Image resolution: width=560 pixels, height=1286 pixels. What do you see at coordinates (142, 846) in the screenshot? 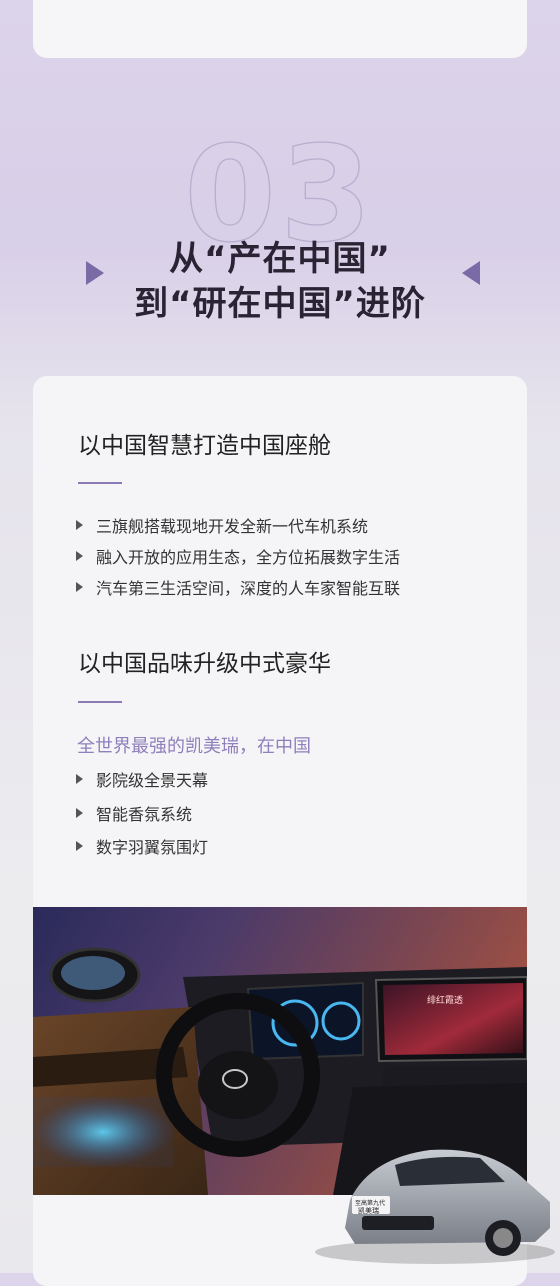
I see `list-item: 数字羽翼氛围灯` at bounding box center [142, 846].